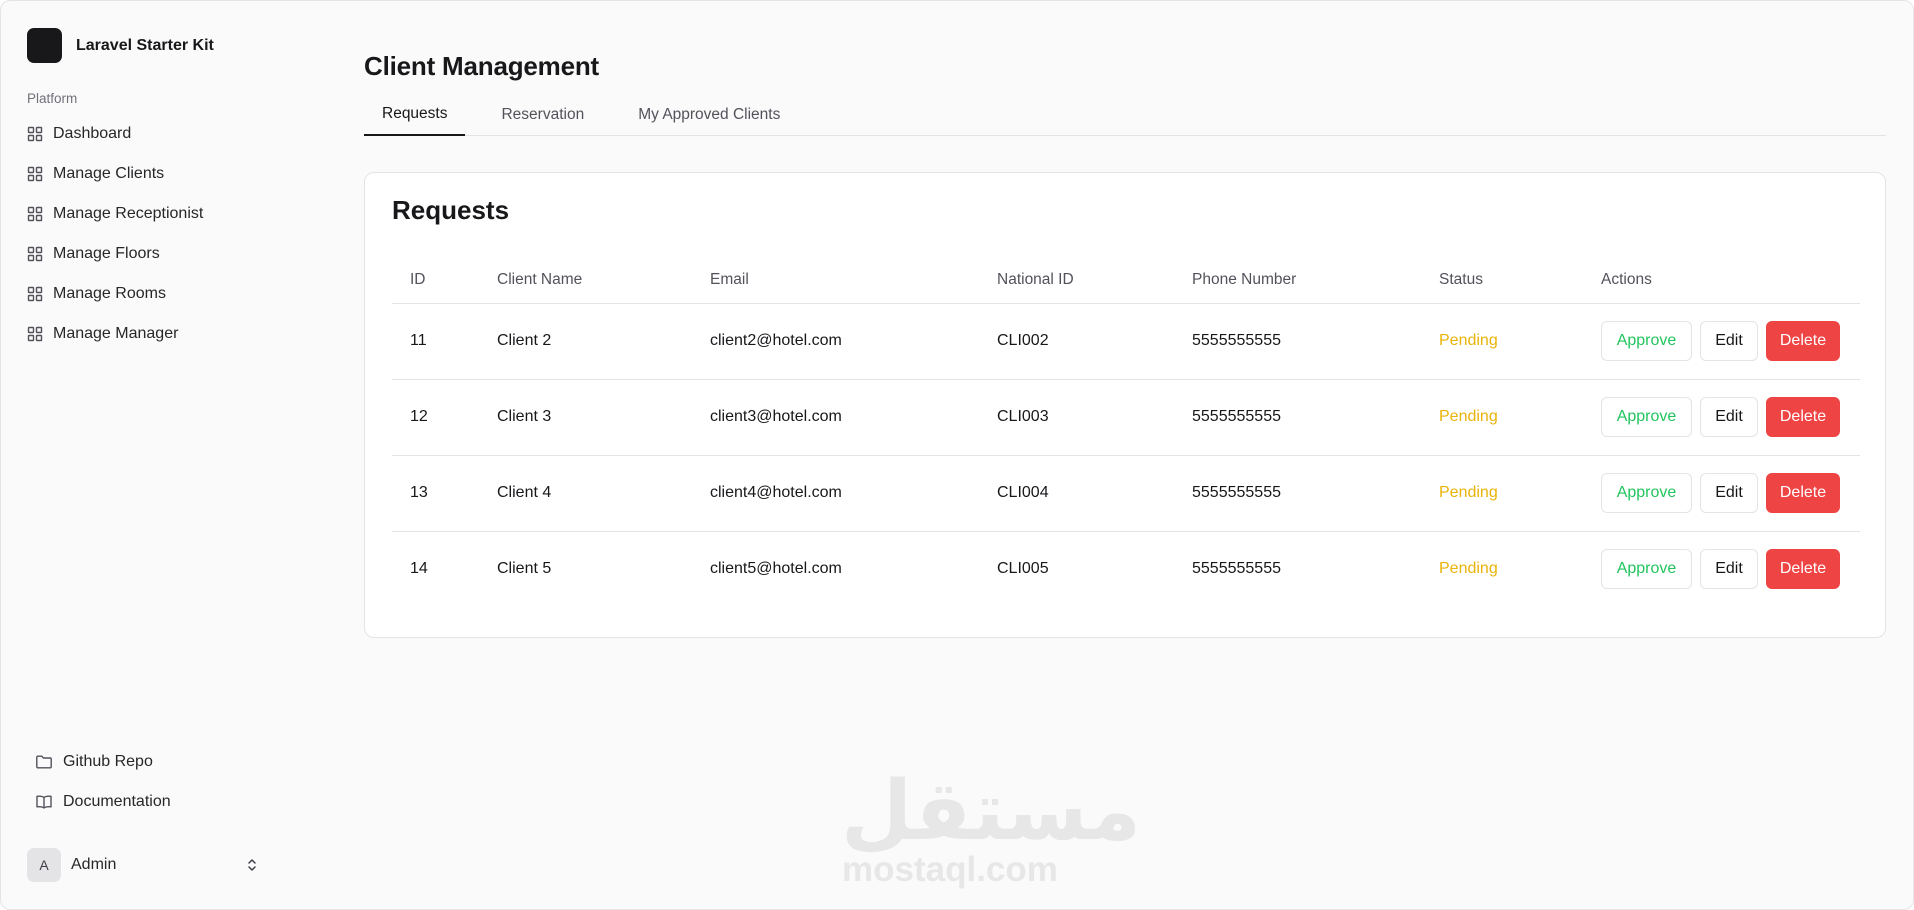 The width and height of the screenshot is (1914, 910). I want to click on cell-client-name: Client 4, so click(585, 493).